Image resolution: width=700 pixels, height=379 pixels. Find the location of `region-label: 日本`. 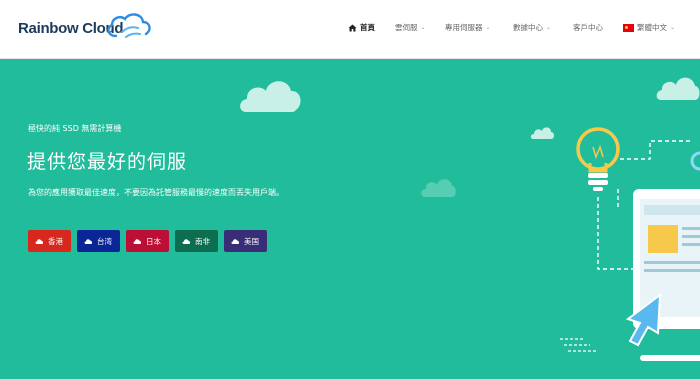

region-label: 日本 is located at coordinates (153, 241).